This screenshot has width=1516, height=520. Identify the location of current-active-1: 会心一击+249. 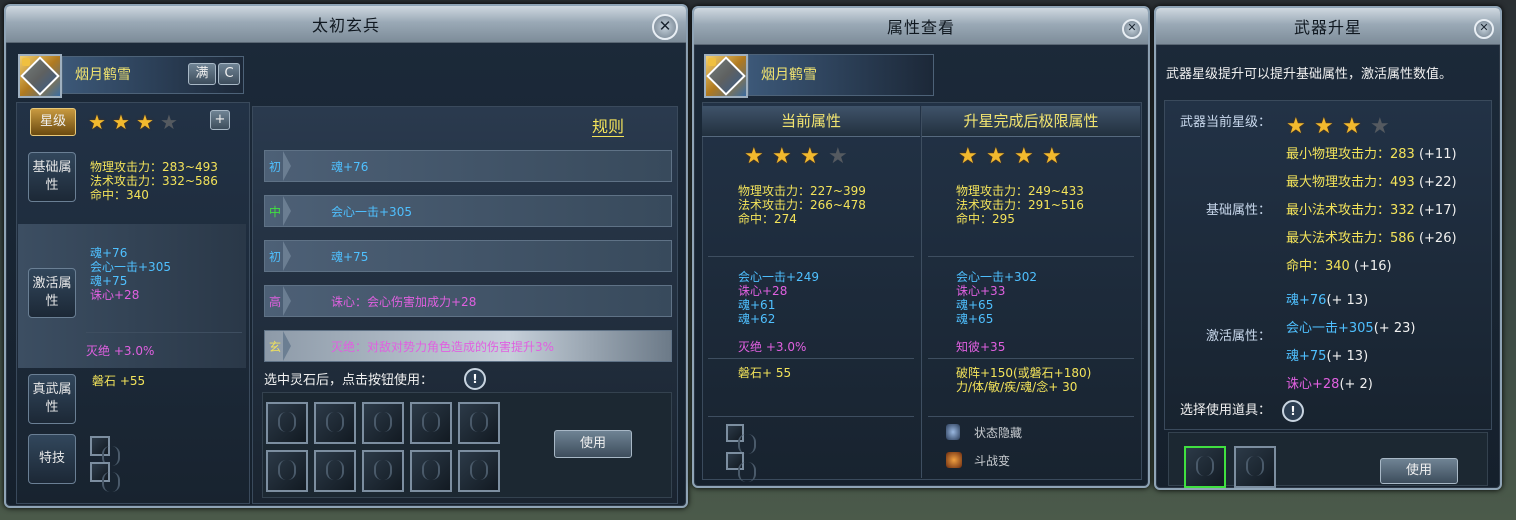
(778, 277).